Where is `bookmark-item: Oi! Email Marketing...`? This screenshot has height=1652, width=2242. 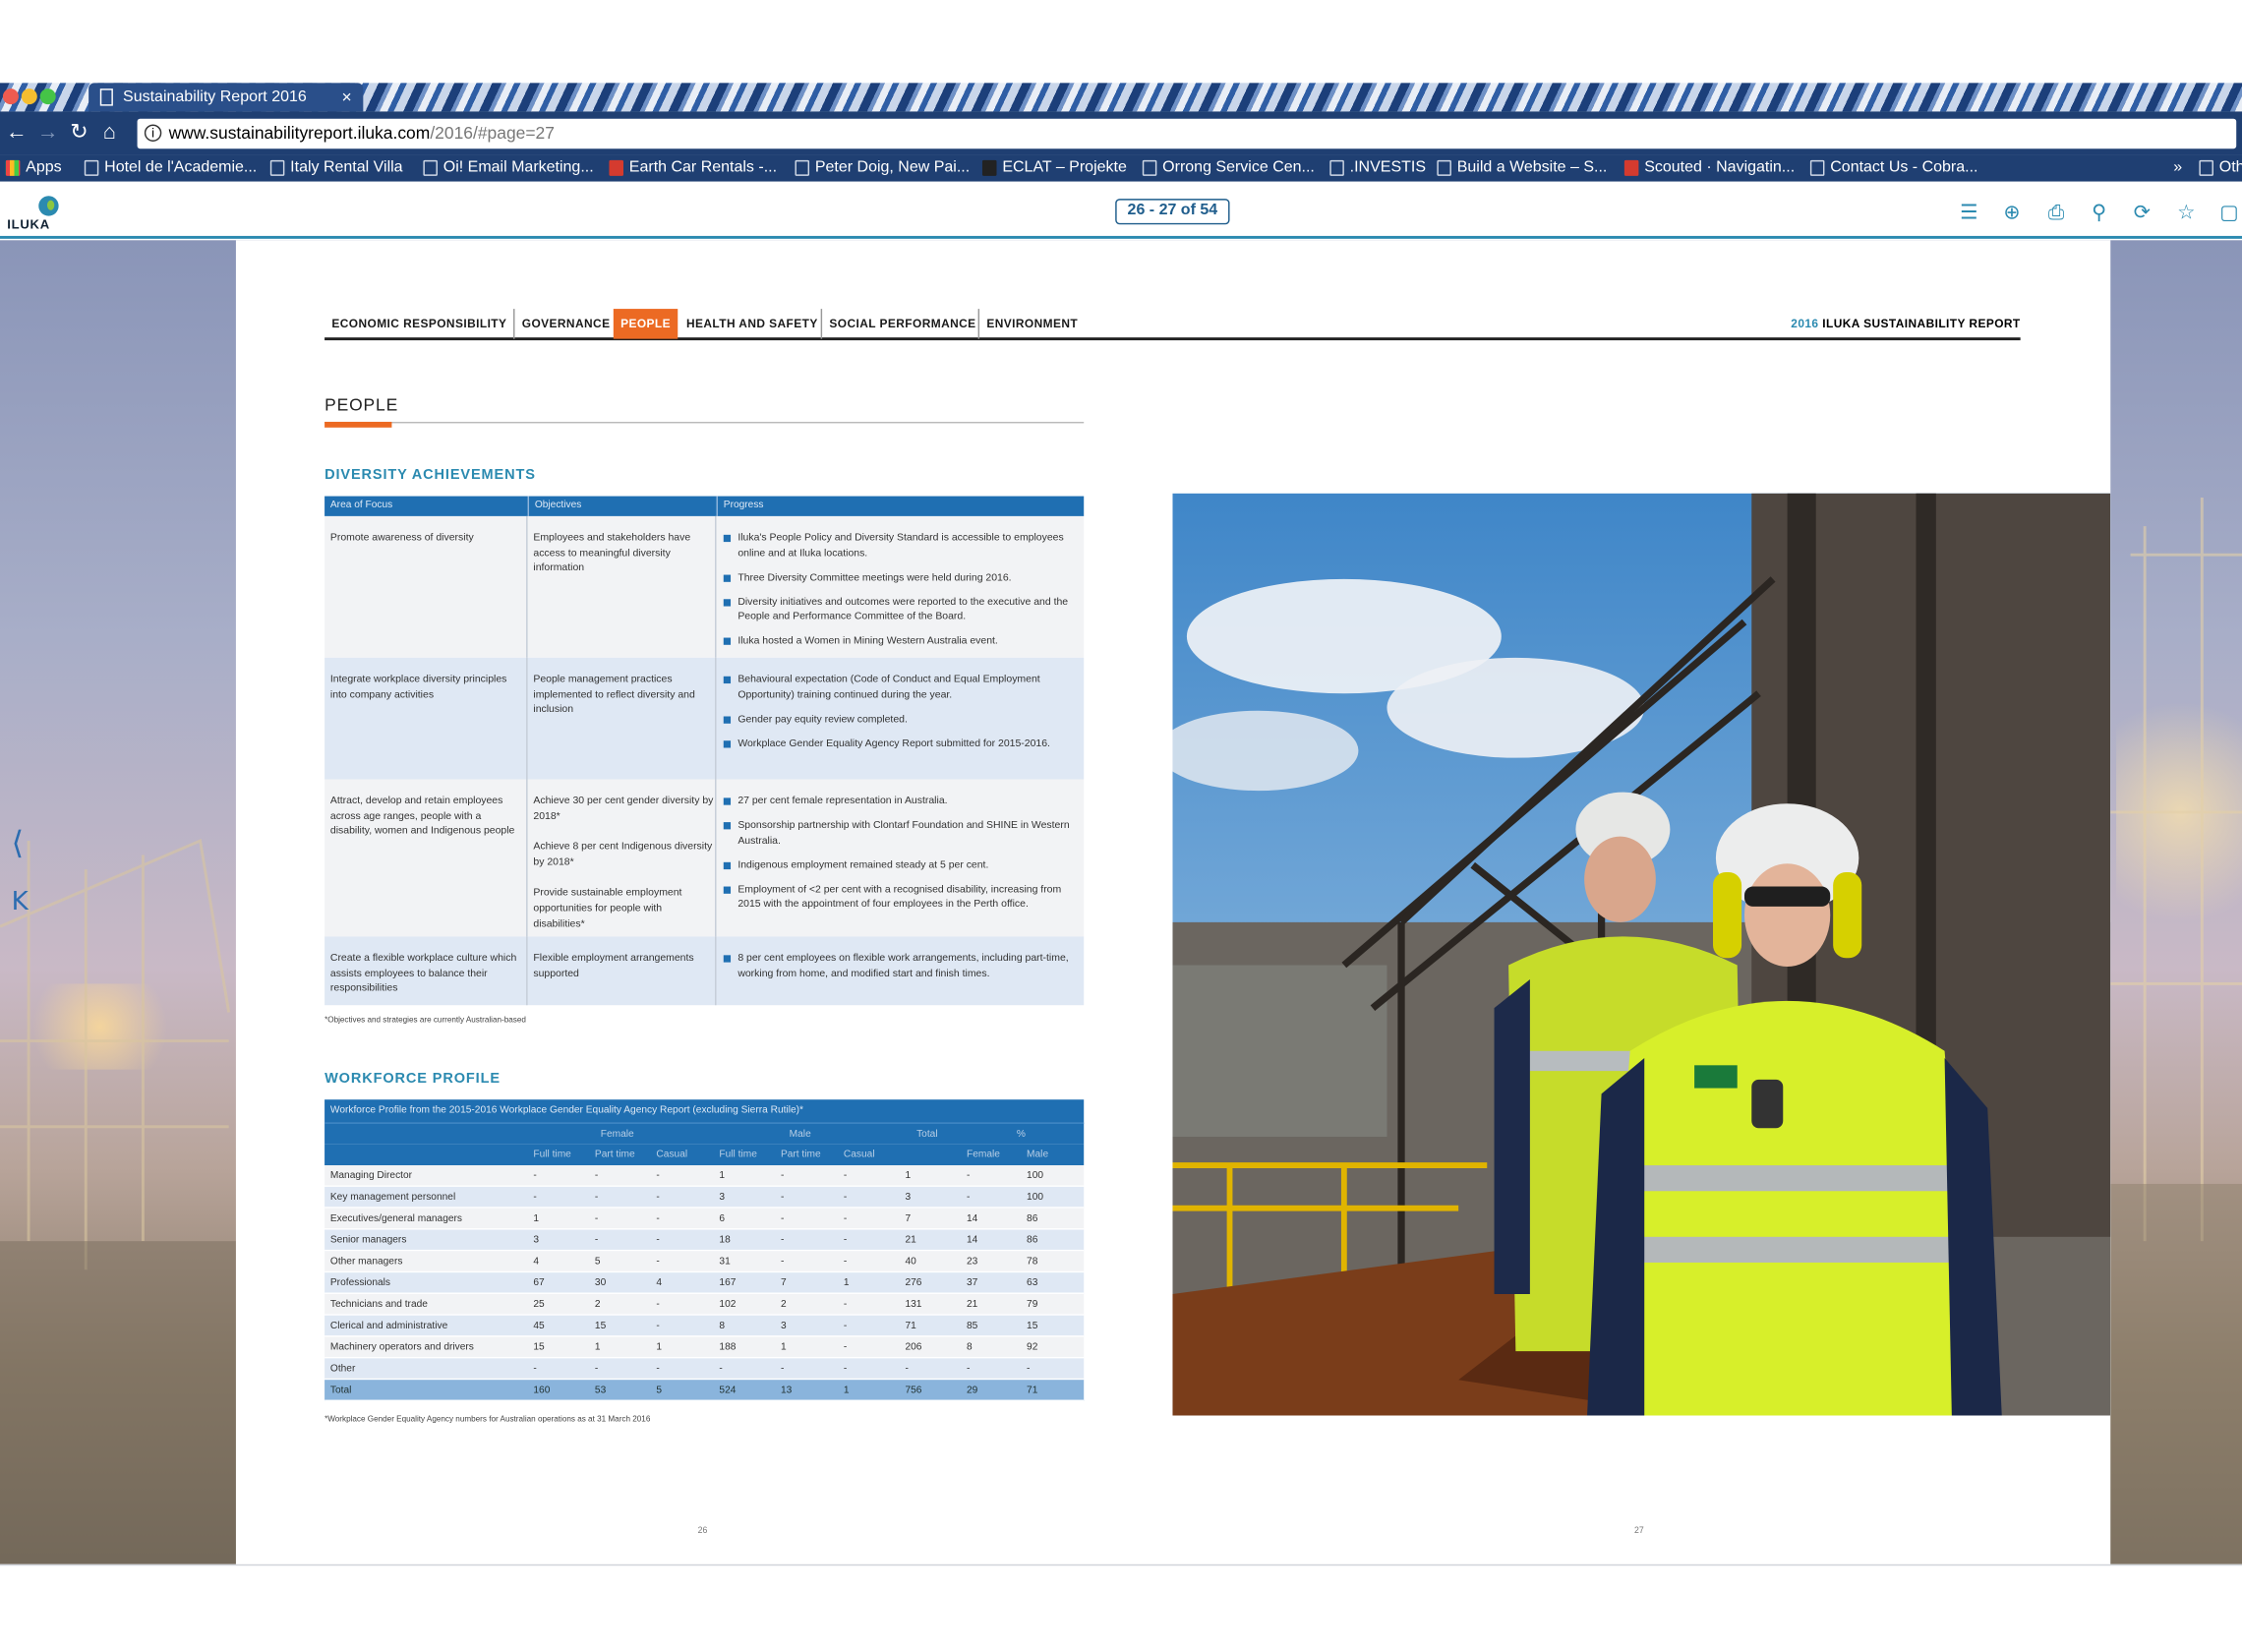 bookmark-item: Oi! Email Marketing... is located at coordinates (508, 168).